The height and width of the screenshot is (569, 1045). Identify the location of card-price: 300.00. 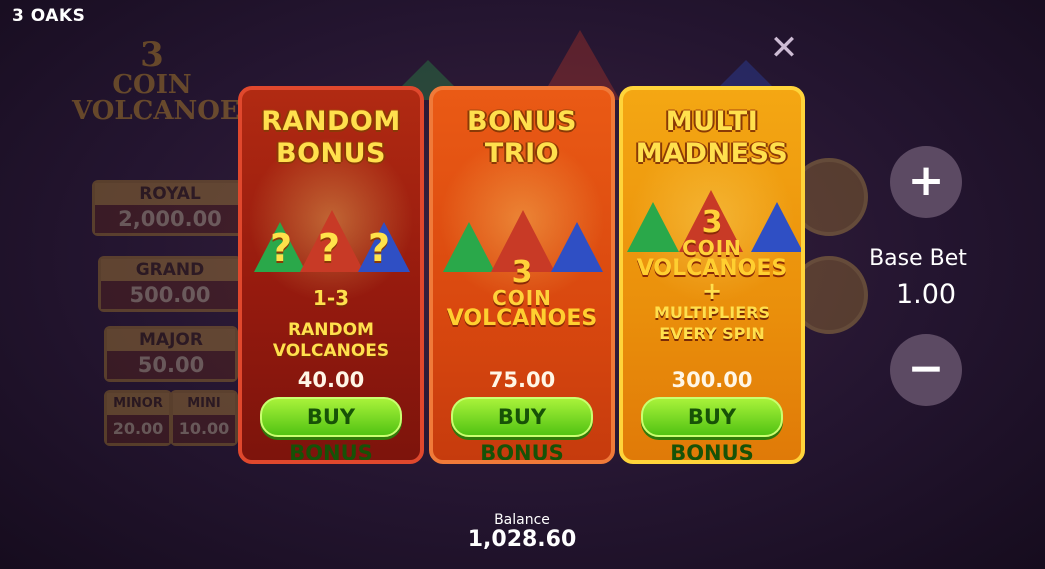
(712, 380).